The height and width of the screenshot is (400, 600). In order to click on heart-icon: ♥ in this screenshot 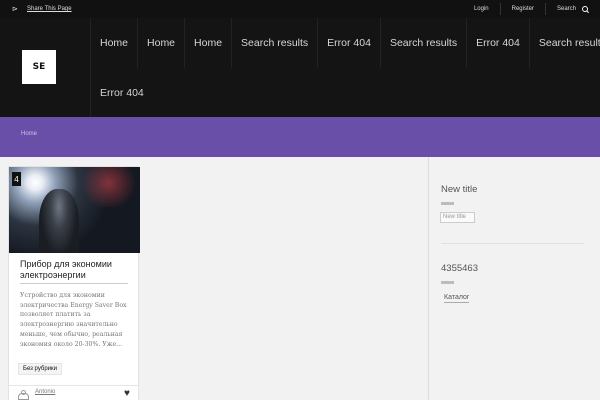, I will do `click(129, 394)`.